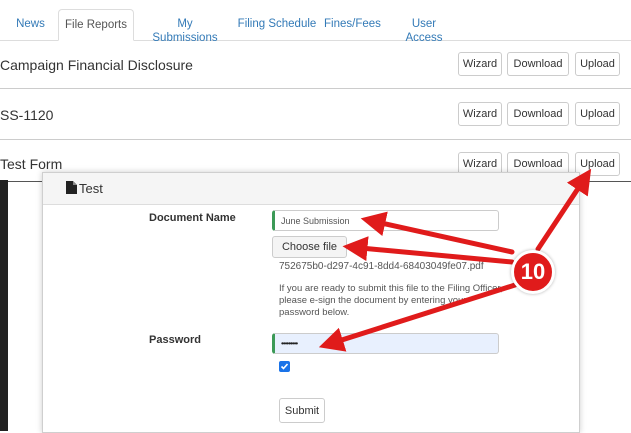 The width and height of the screenshot is (631, 433). I want to click on step-badge: 10, so click(533, 272).